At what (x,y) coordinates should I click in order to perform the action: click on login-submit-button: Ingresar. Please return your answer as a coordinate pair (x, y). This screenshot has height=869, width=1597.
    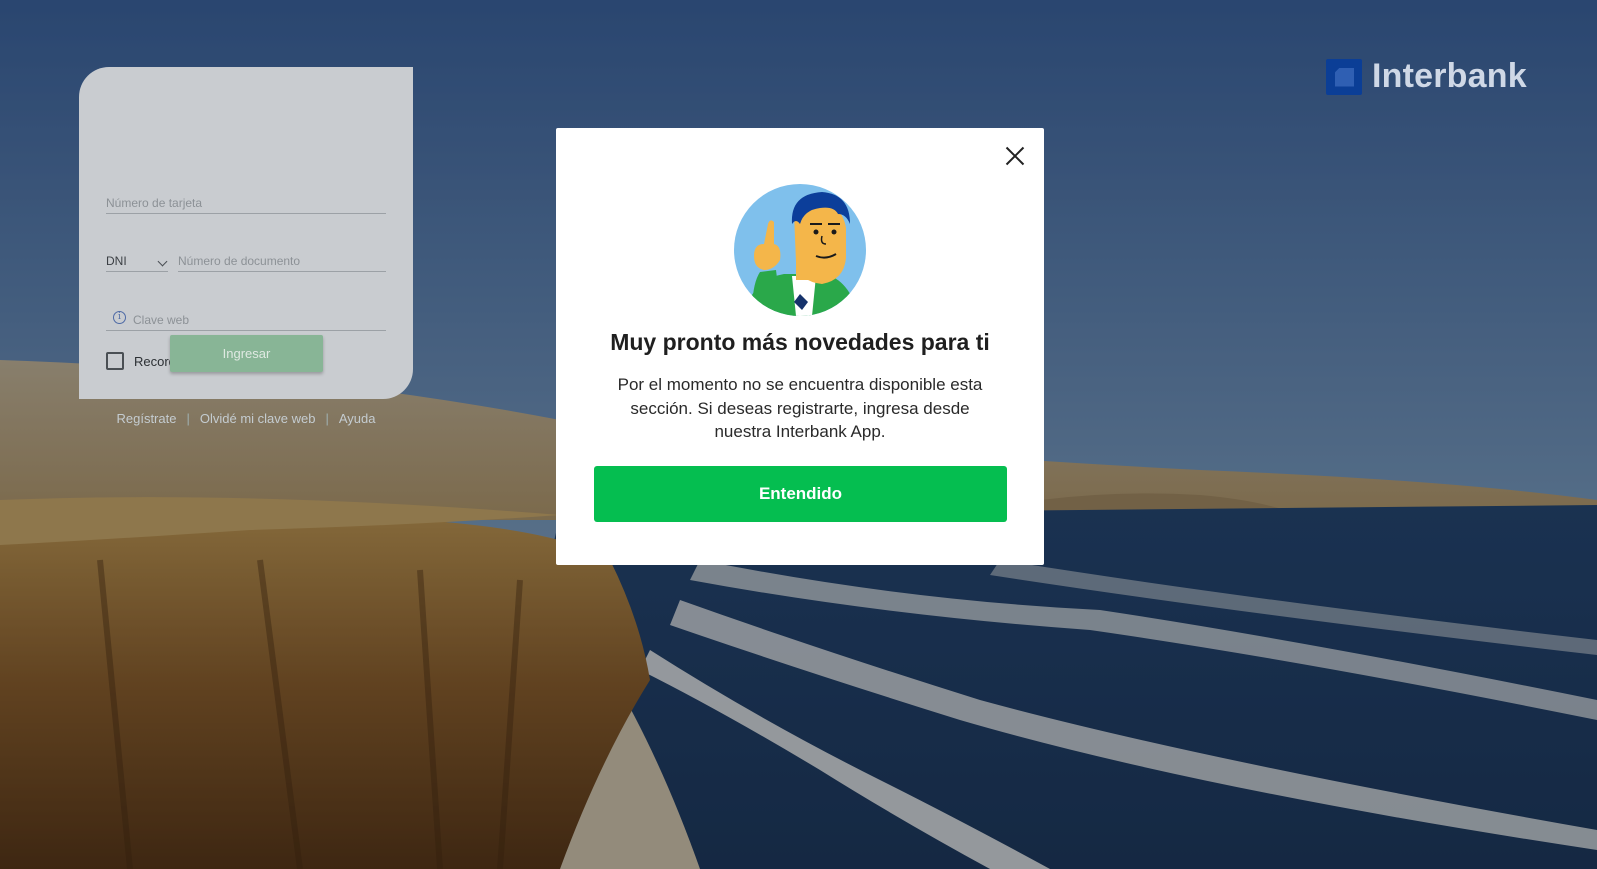
    Looking at the image, I should click on (246, 353).